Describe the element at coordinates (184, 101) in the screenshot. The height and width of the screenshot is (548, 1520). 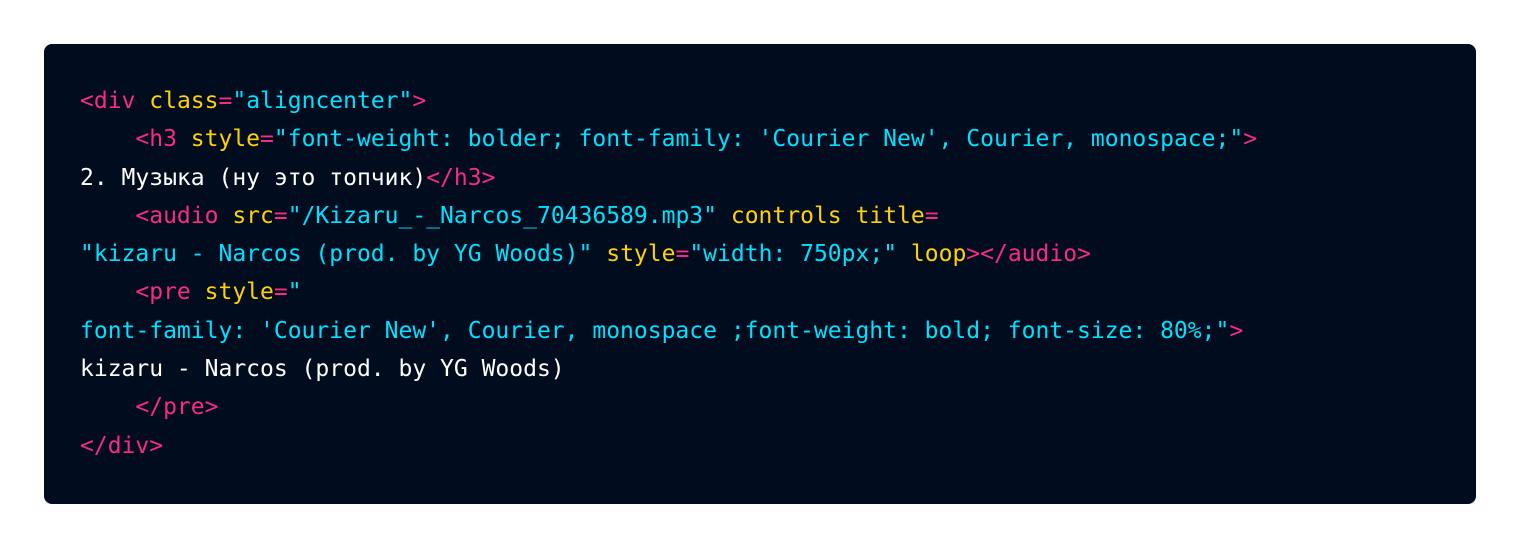
I see `code-token-attribute: class` at that location.